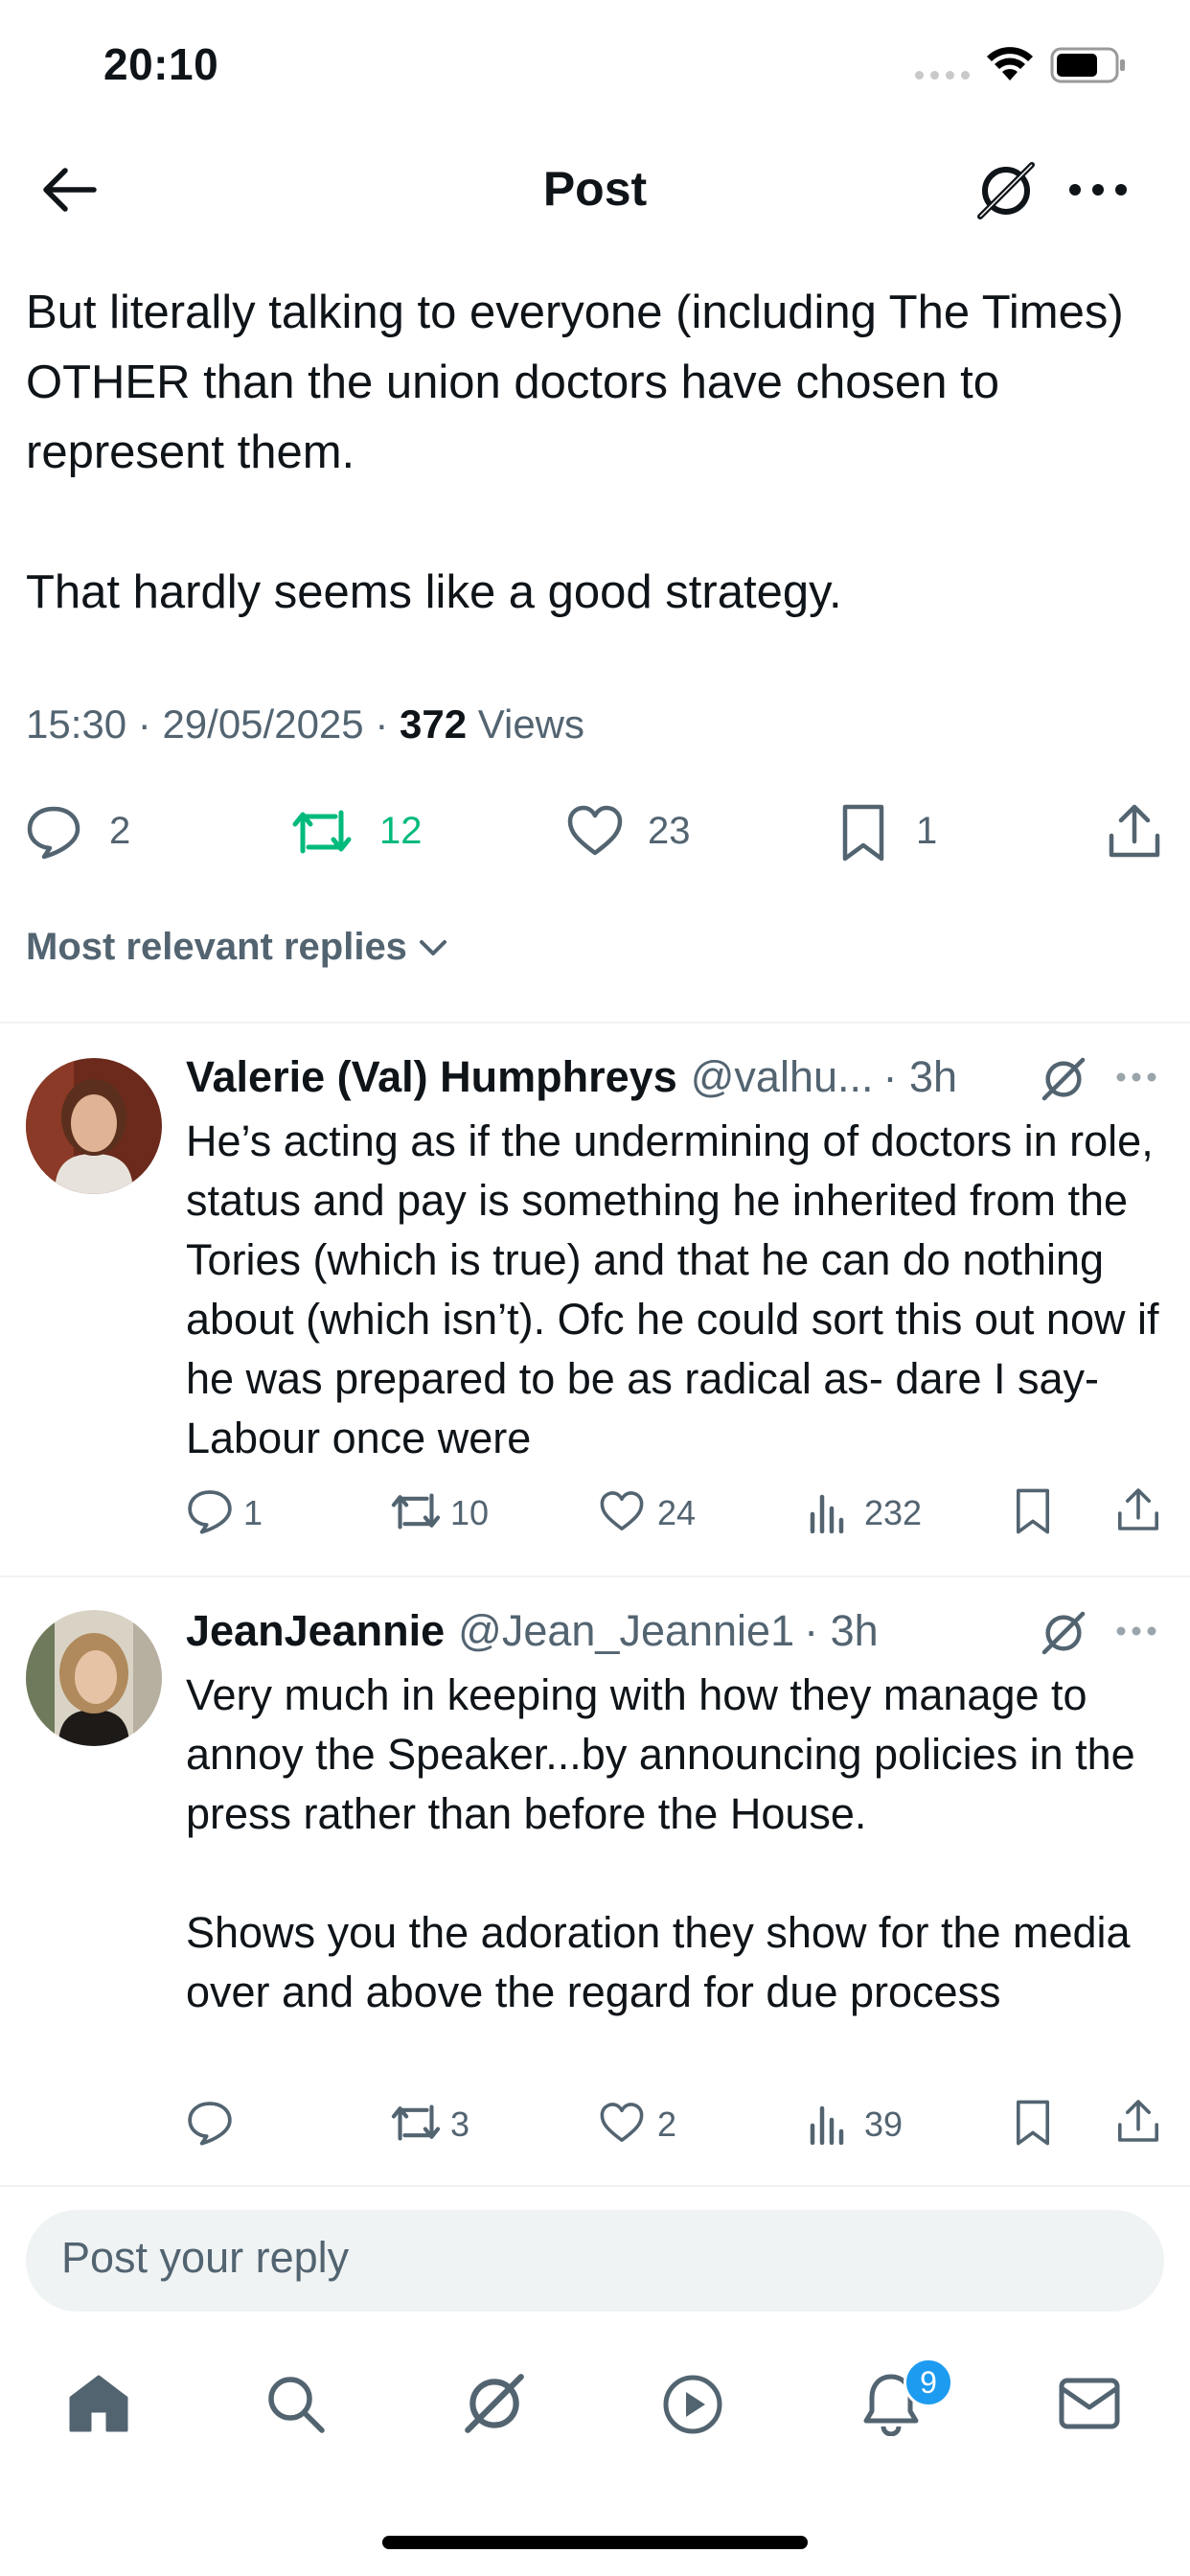 Image resolution: width=1190 pixels, height=2576 pixels. Describe the element at coordinates (401, 831) in the screenshot. I see `repost-count: 12` at that location.